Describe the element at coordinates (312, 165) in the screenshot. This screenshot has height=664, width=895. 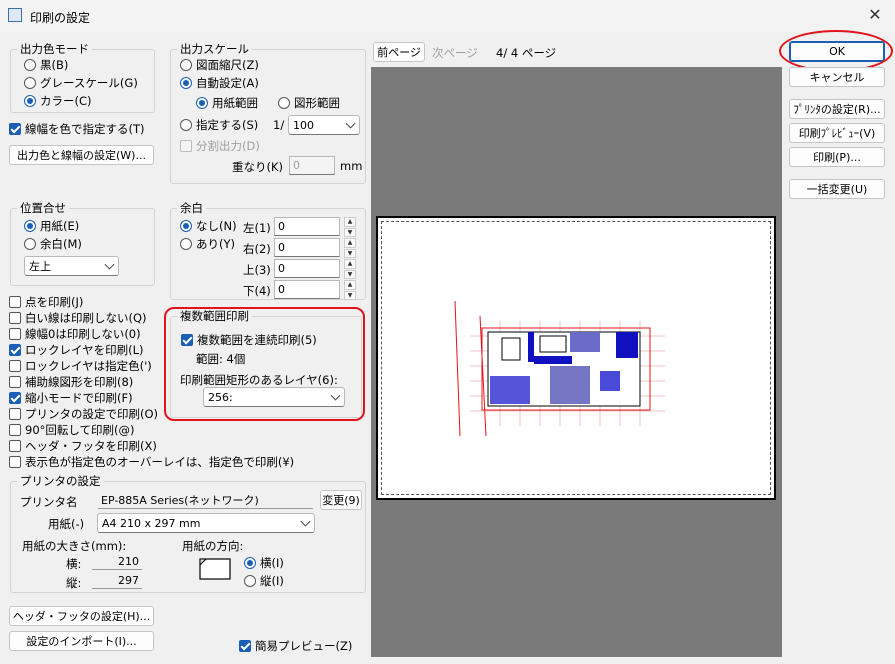
I see `overlap-input: 0` at that location.